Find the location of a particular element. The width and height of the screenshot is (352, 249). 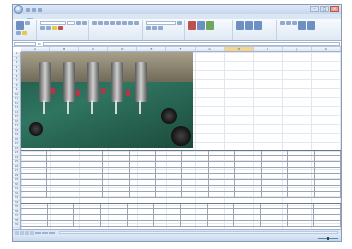

fx-icon: fx is located at coordinates (39, 44).